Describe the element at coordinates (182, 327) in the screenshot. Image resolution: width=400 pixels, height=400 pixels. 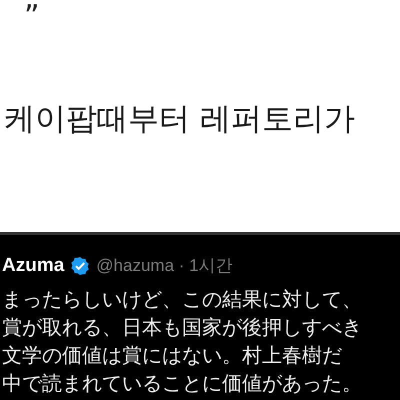
I see `tweet-text-line: 賞が取れる、日本も国家が後押しすべき` at that location.